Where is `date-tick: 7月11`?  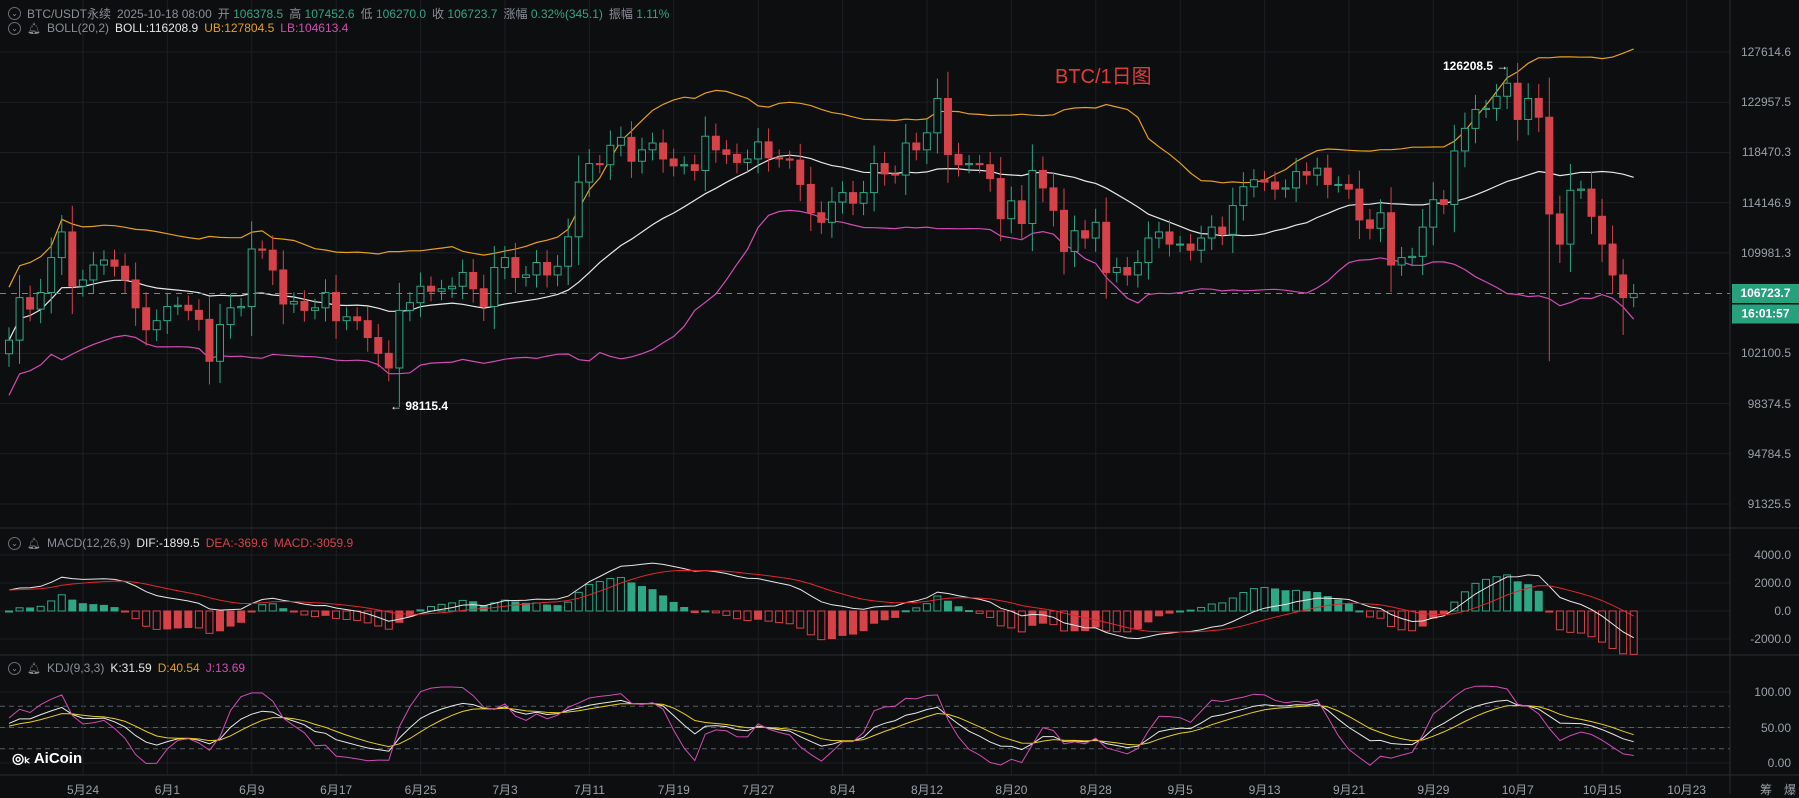 date-tick: 7月11 is located at coordinates (589, 790).